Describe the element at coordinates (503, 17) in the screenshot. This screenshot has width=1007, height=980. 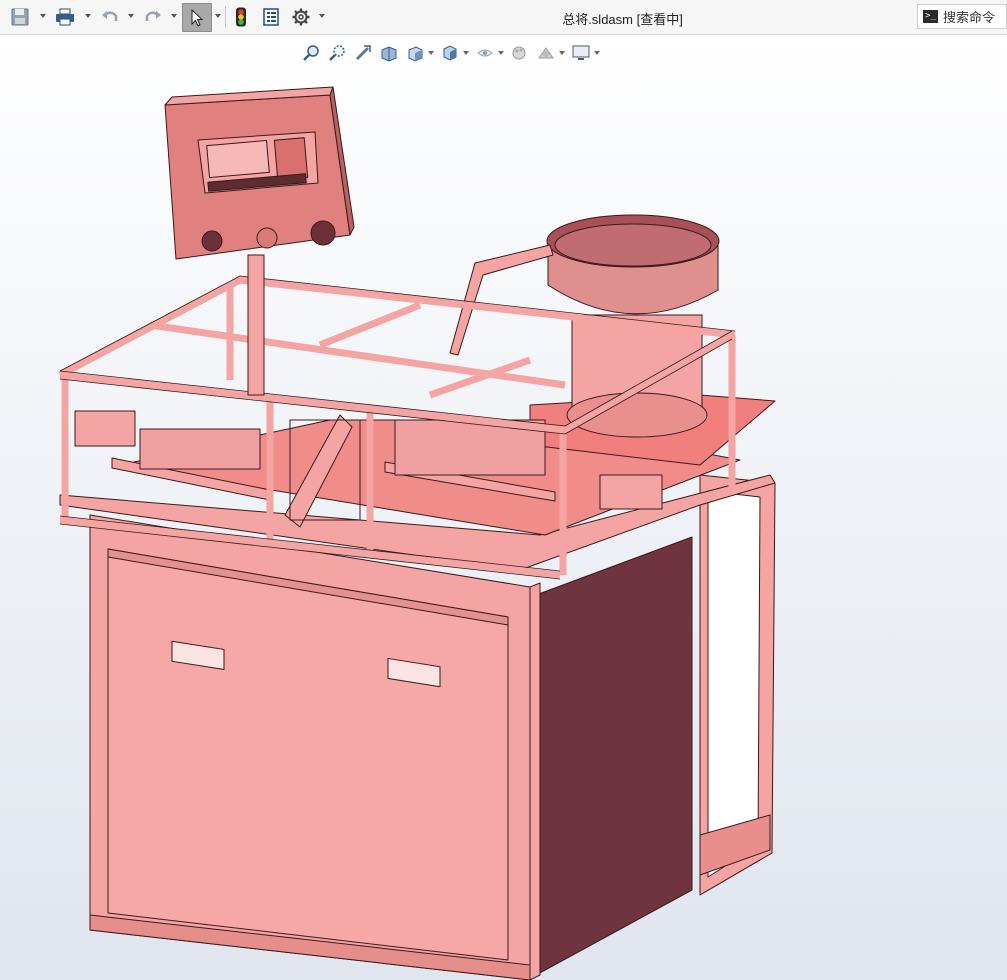
I see `title-bar: 总将.sldasm [查看中] >_ 搜索命令` at that location.